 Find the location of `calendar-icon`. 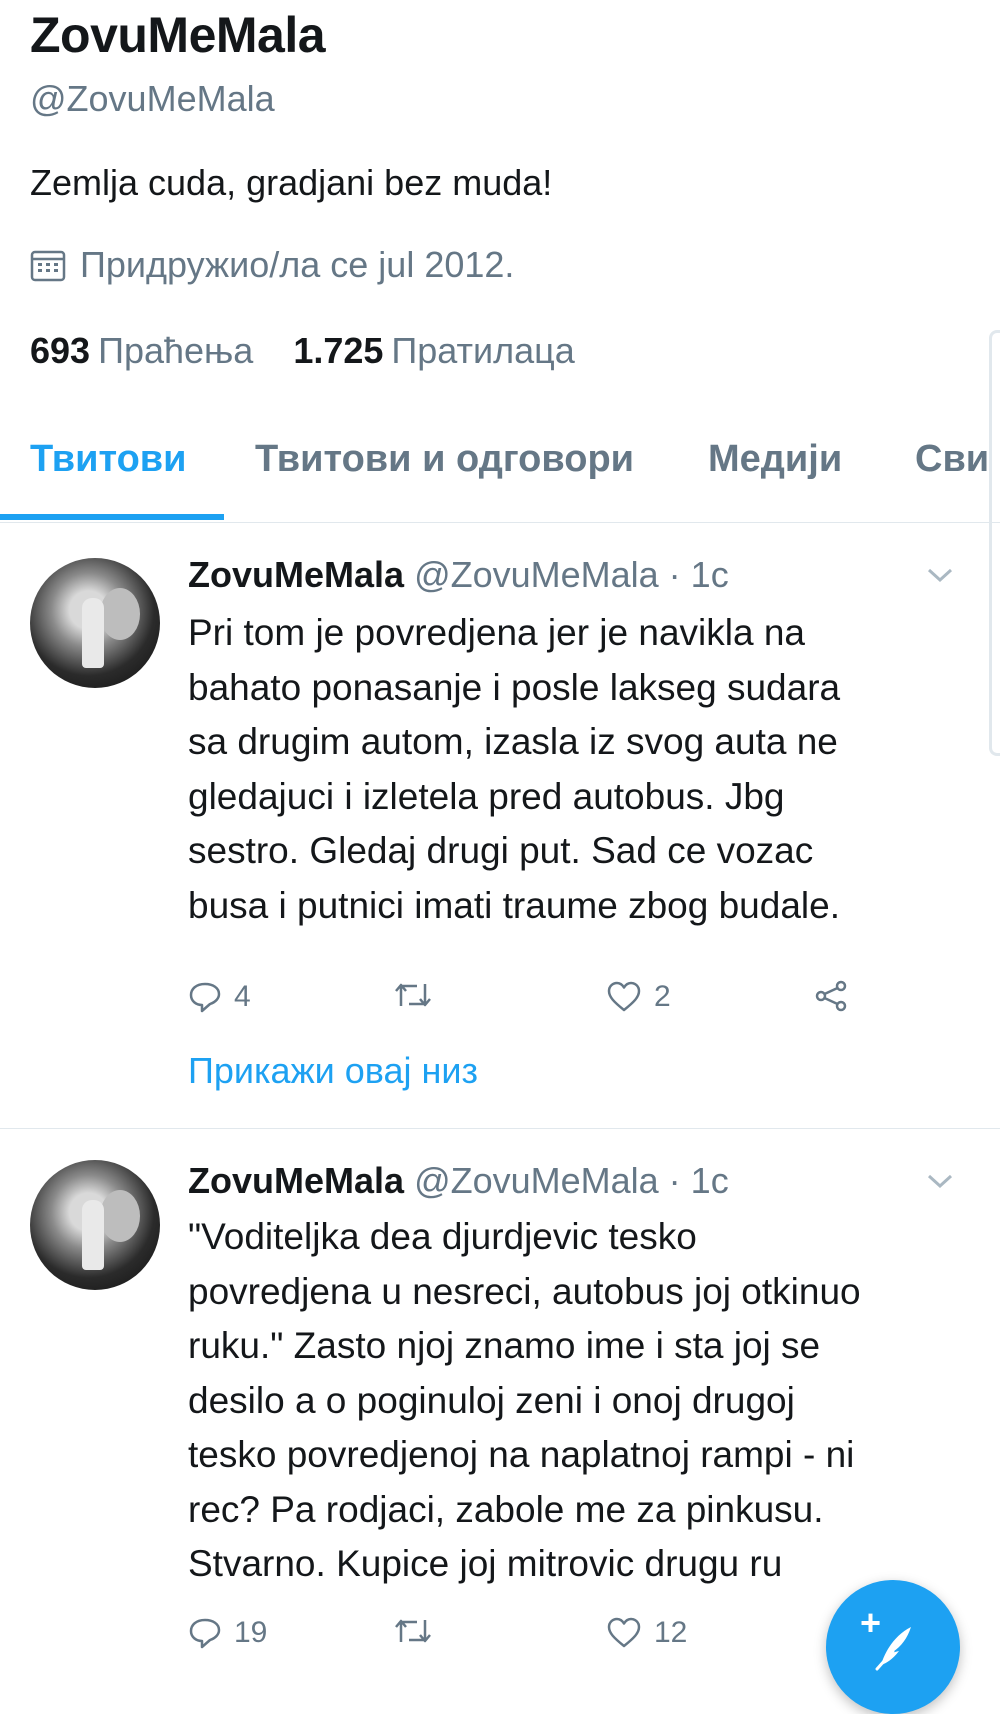

calendar-icon is located at coordinates (48, 266).